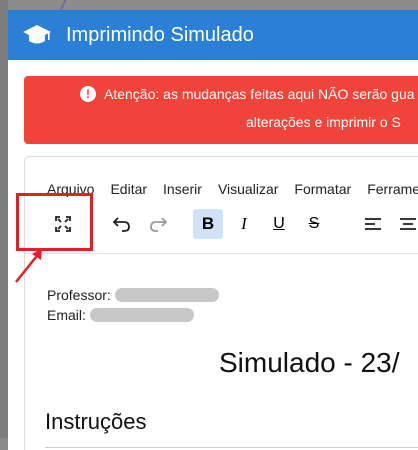 The image size is (418, 450). I want to click on undo-icon, so click(121, 224).